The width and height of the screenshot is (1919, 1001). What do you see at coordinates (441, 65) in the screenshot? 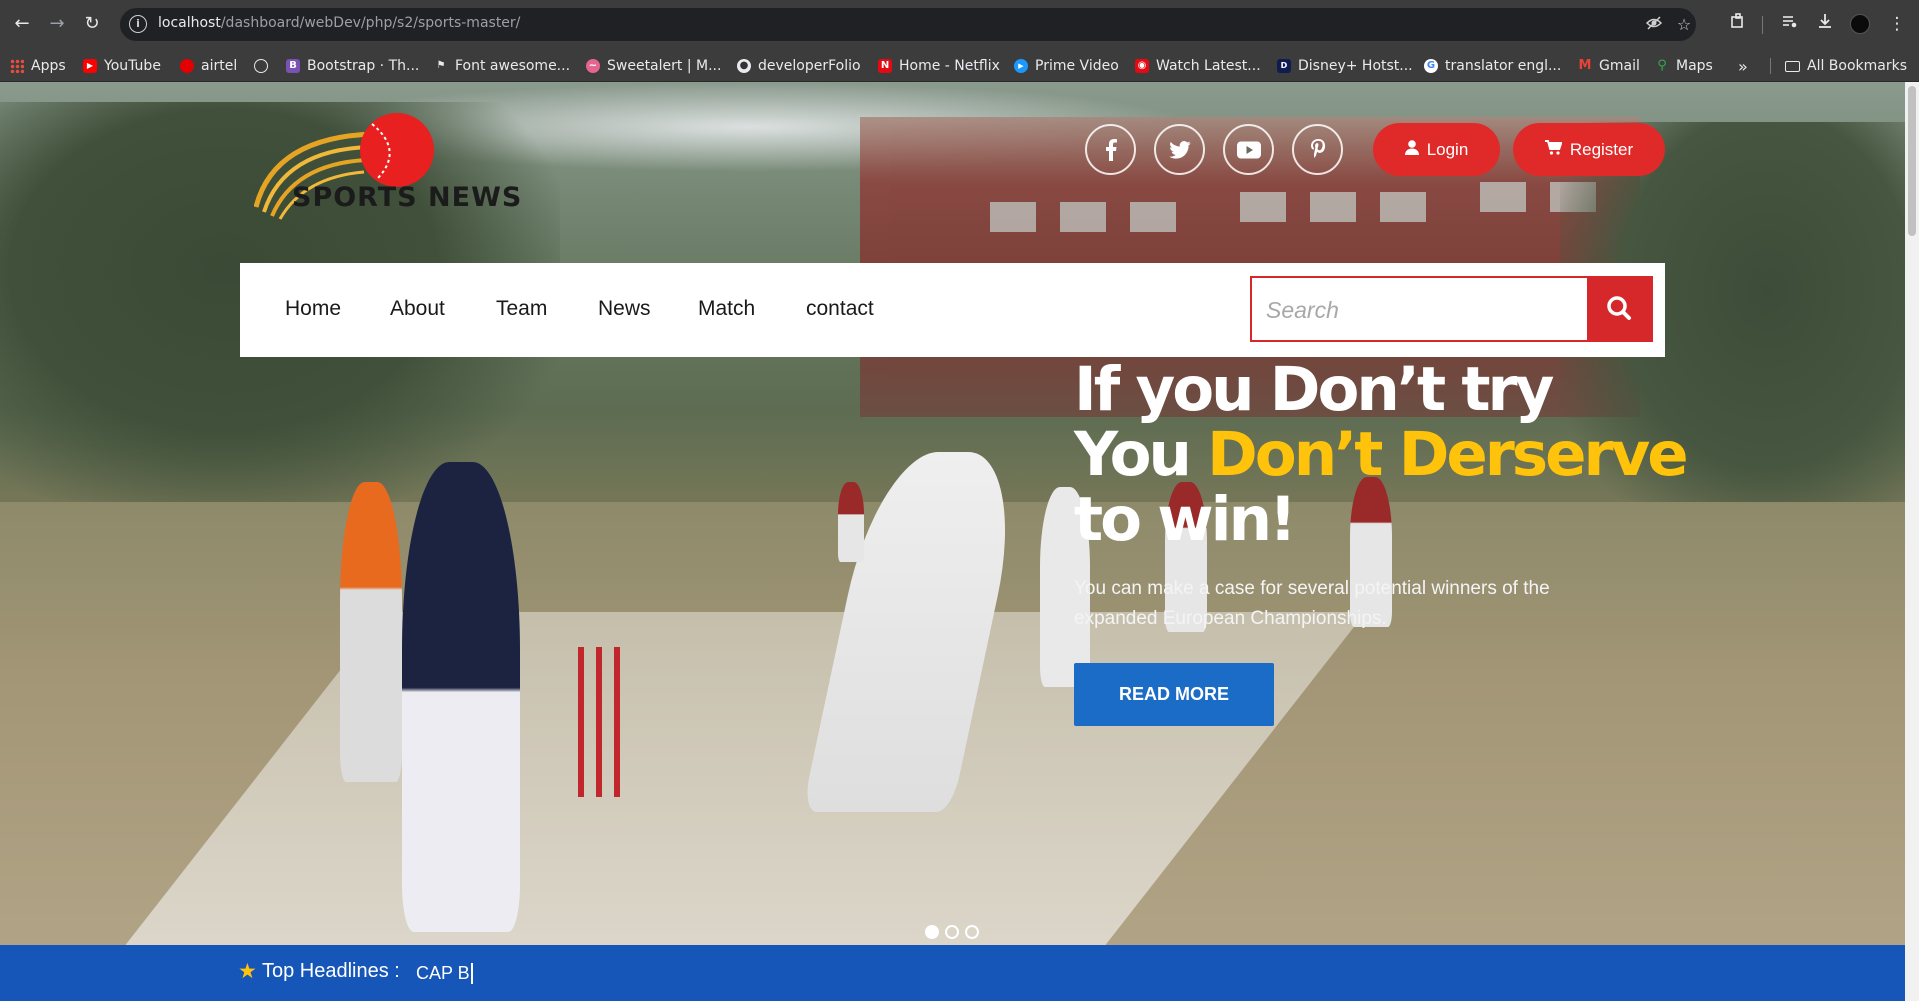
I see `font-awesome-icon: ⚑` at bounding box center [441, 65].